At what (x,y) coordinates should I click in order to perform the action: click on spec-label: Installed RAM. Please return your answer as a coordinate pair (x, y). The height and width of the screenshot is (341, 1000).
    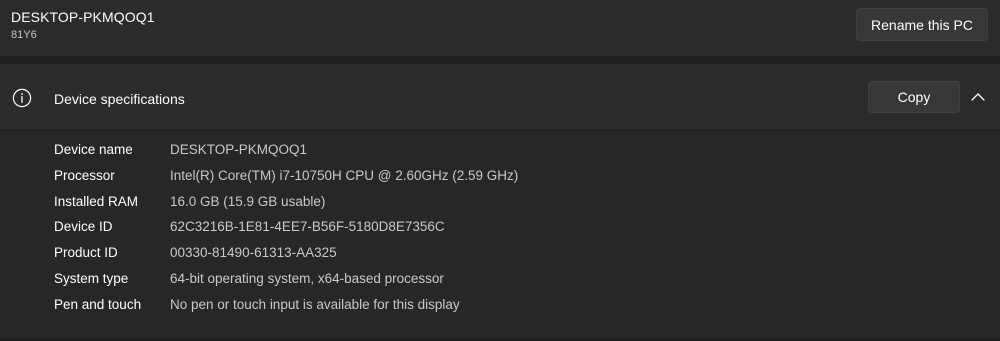
    Looking at the image, I should click on (96, 201).